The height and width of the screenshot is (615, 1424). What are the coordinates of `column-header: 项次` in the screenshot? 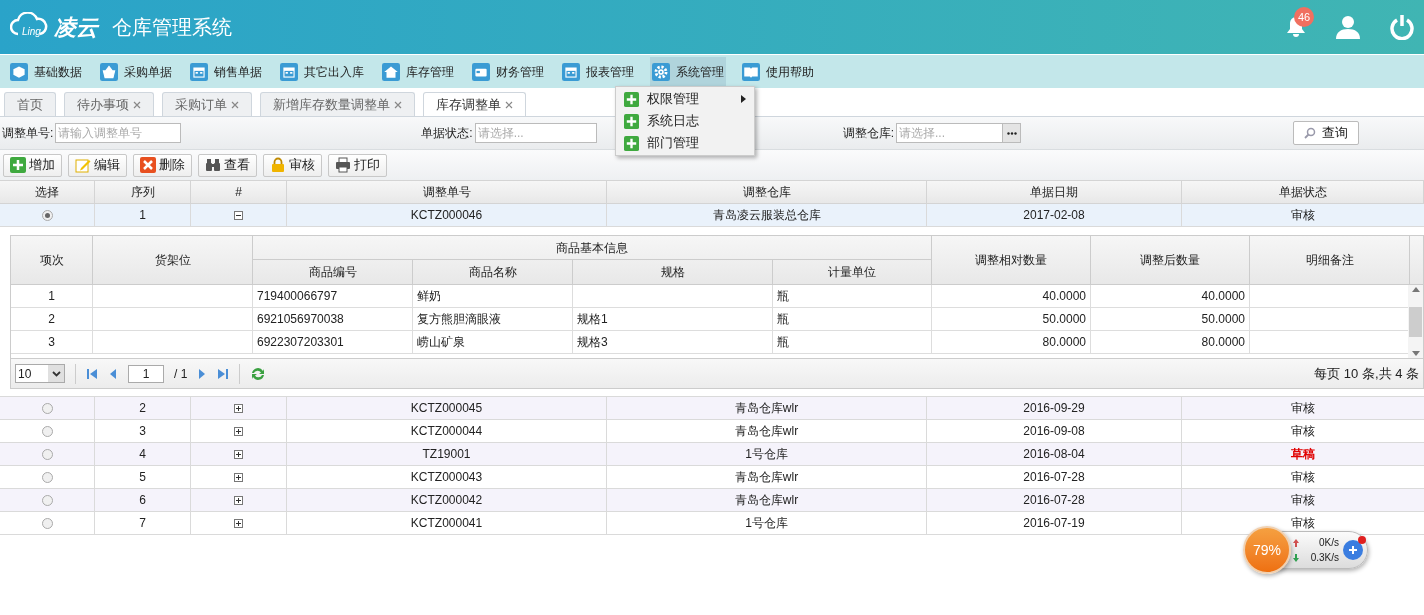 It's located at (52, 260).